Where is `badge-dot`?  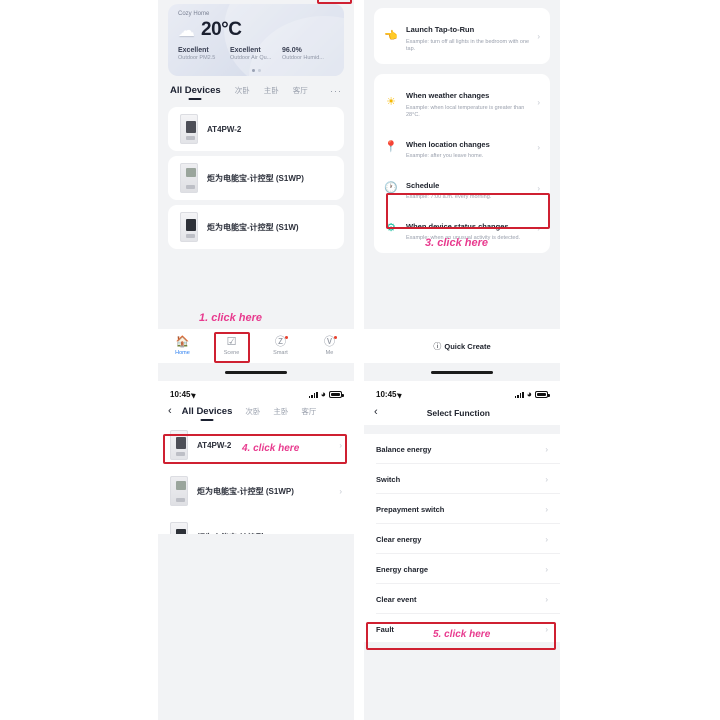 badge-dot is located at coordinates (286, 337).